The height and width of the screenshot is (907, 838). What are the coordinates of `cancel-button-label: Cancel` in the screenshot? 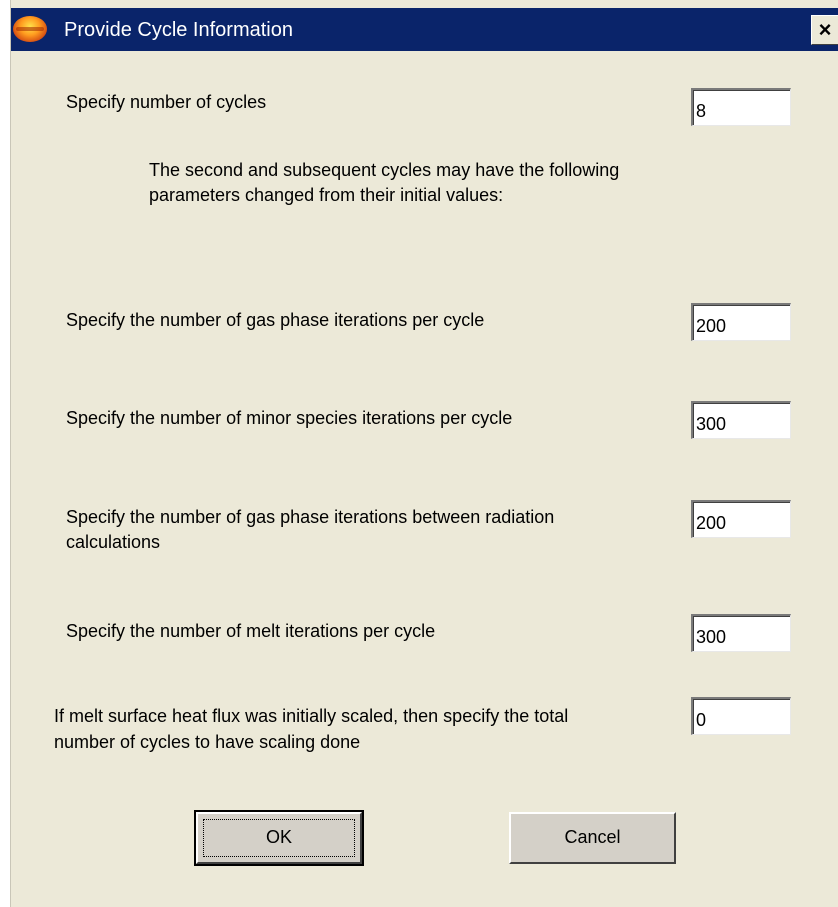 It's located at (592, 837).